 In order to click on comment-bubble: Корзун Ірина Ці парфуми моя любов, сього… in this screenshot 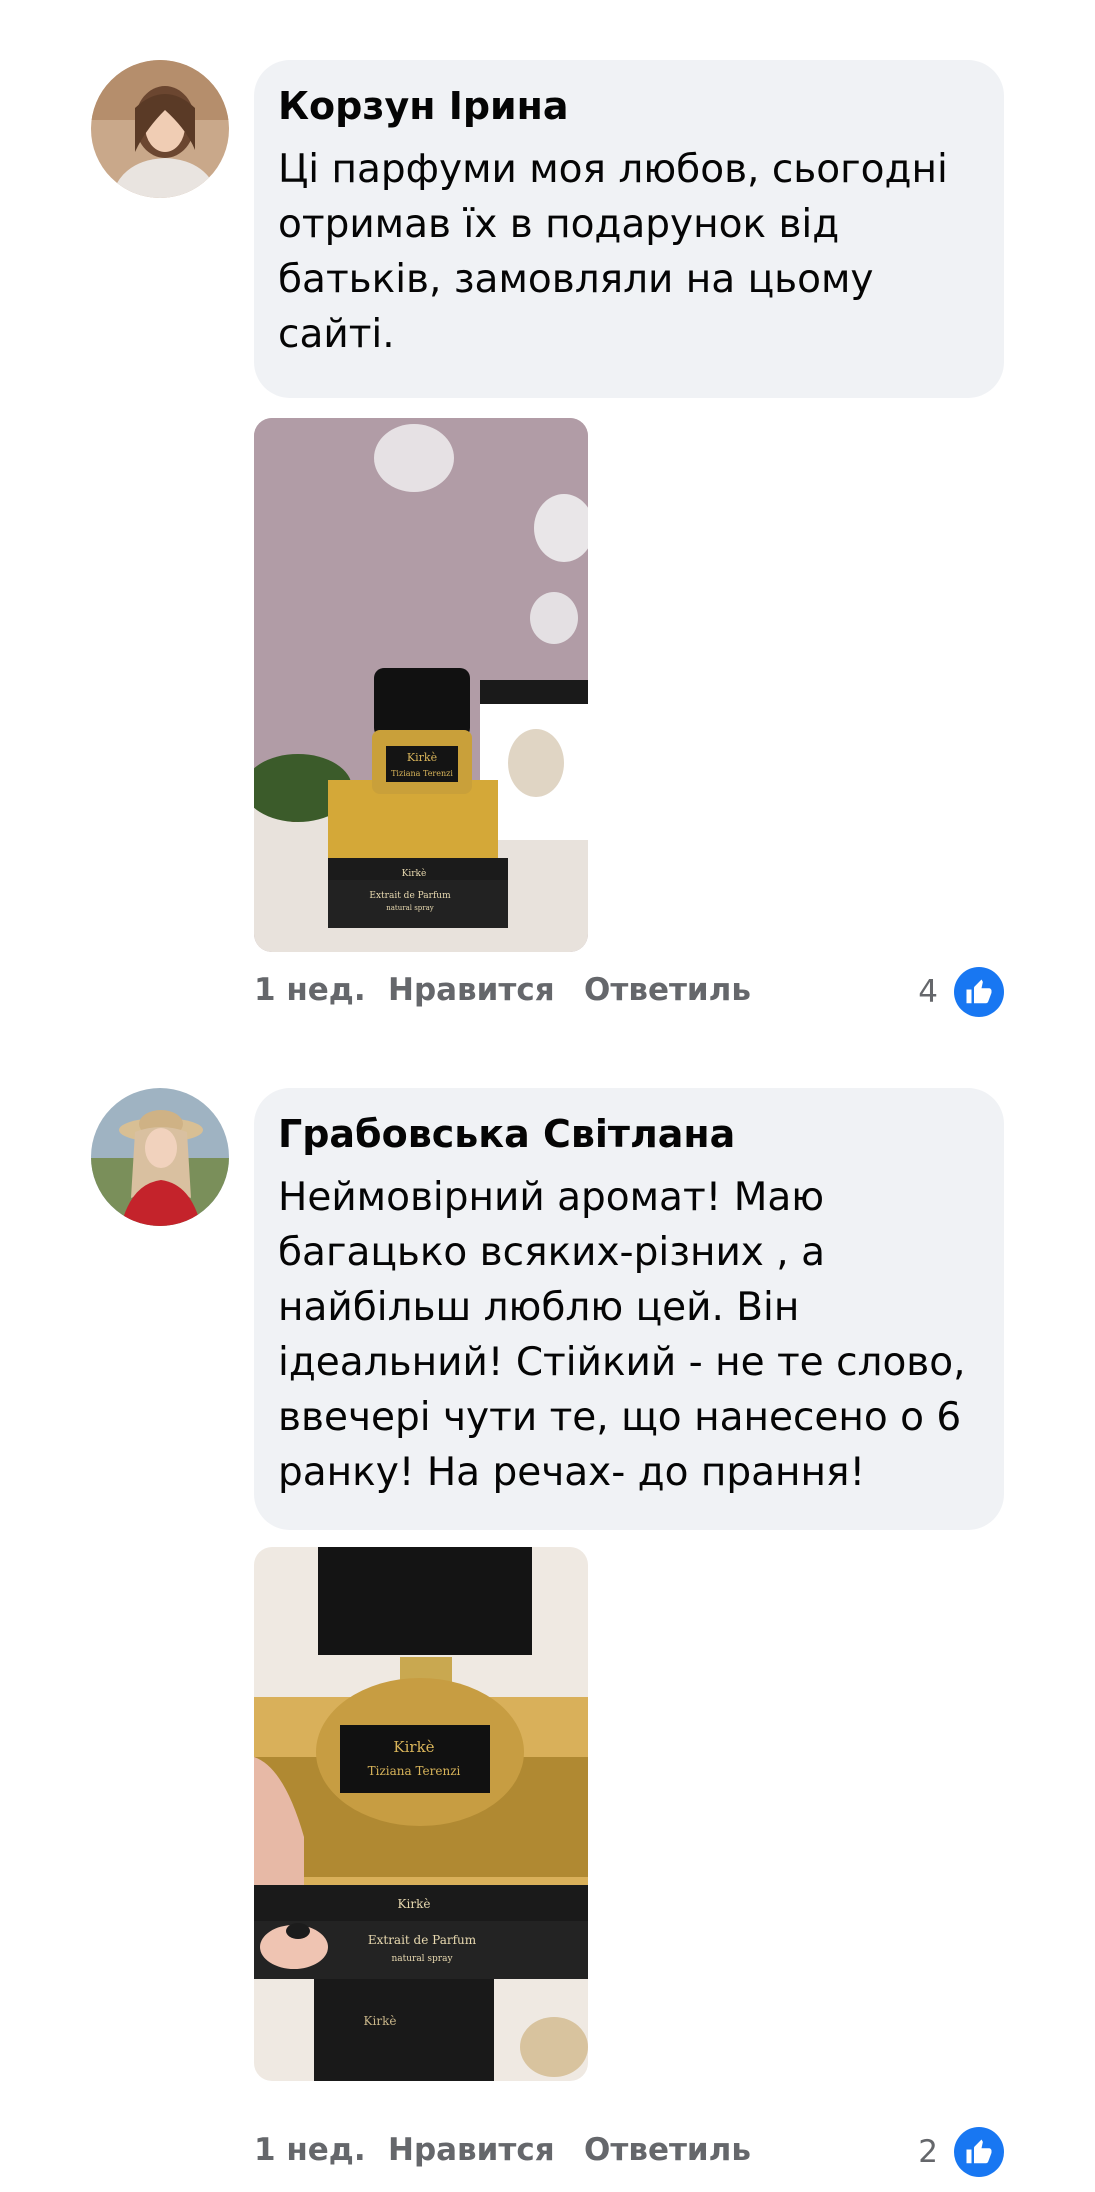, I will do `click(629, 229)`.